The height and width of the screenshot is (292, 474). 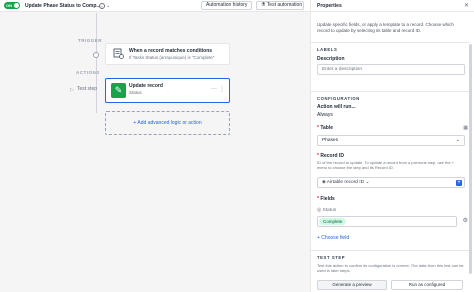 I want to click on plus-icon: +, so click(x=459, y=183).